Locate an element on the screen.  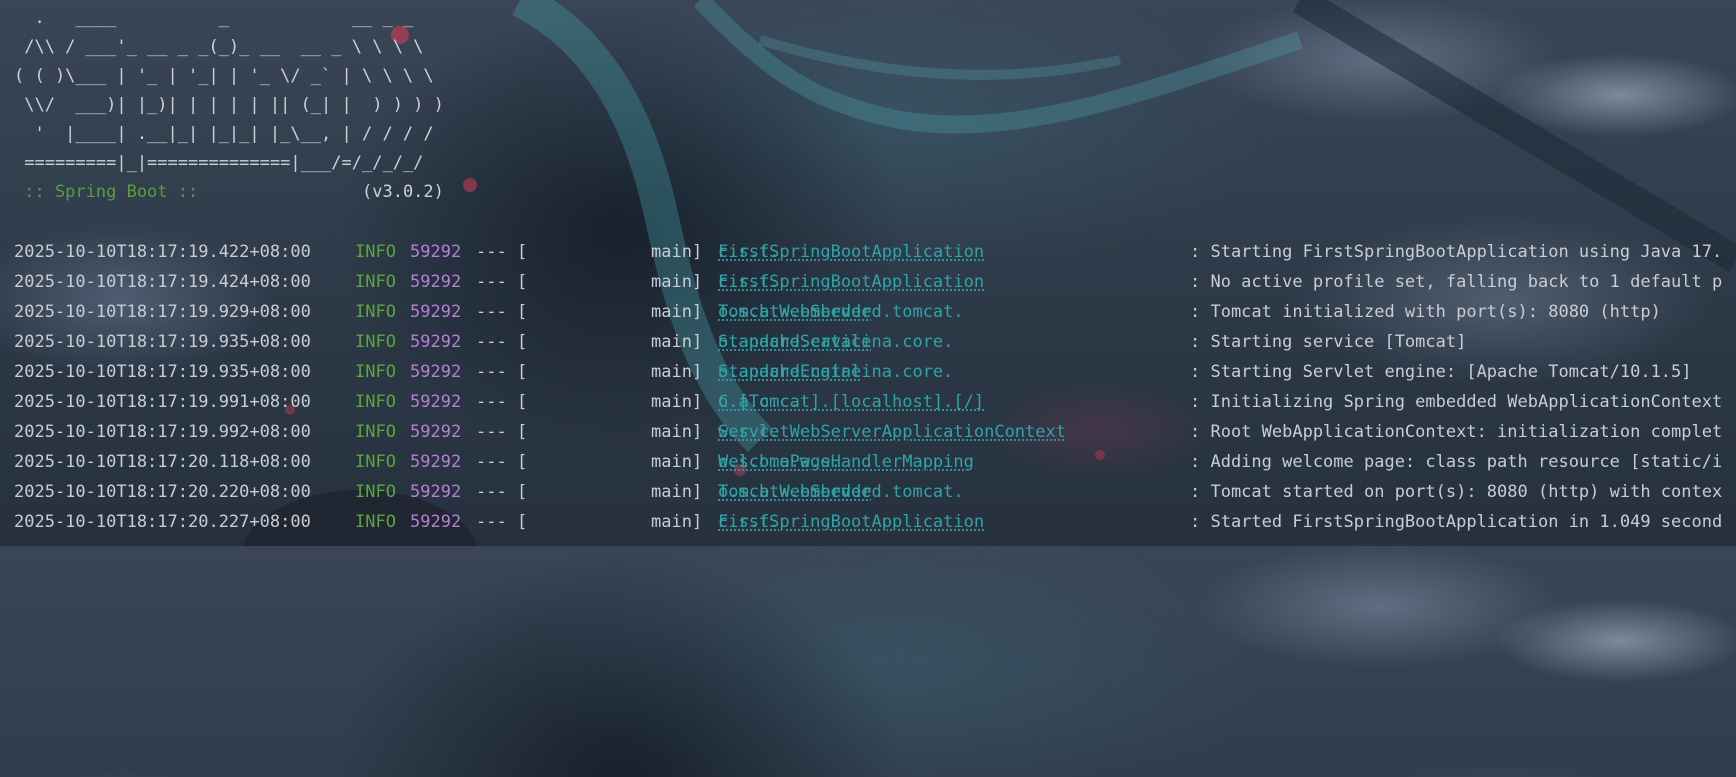
banner-line: \\/ ___)| |_)| | | | | || (_| | ) ) ) ) is located at coordinates (229, 105).